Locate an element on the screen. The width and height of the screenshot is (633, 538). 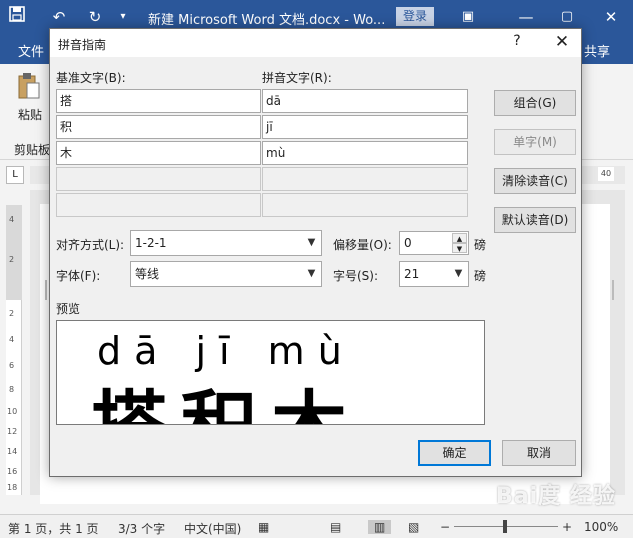
ruby-text-field: dā is located at coordinates (365, 101).